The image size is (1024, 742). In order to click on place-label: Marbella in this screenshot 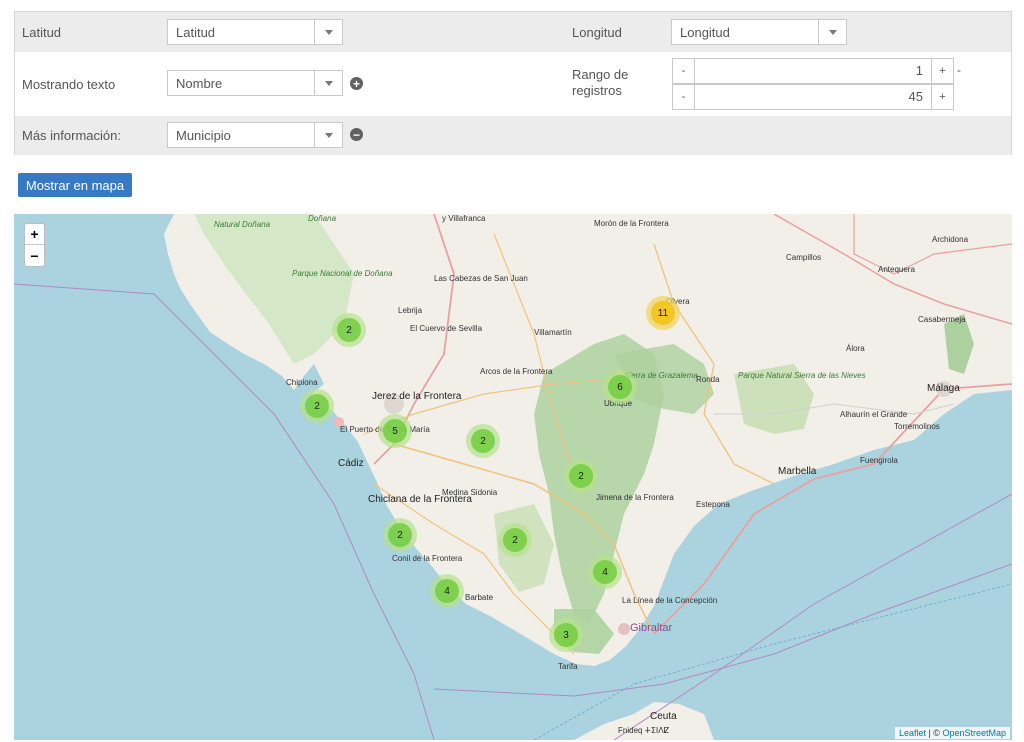, I will do `click(797, 471)`.